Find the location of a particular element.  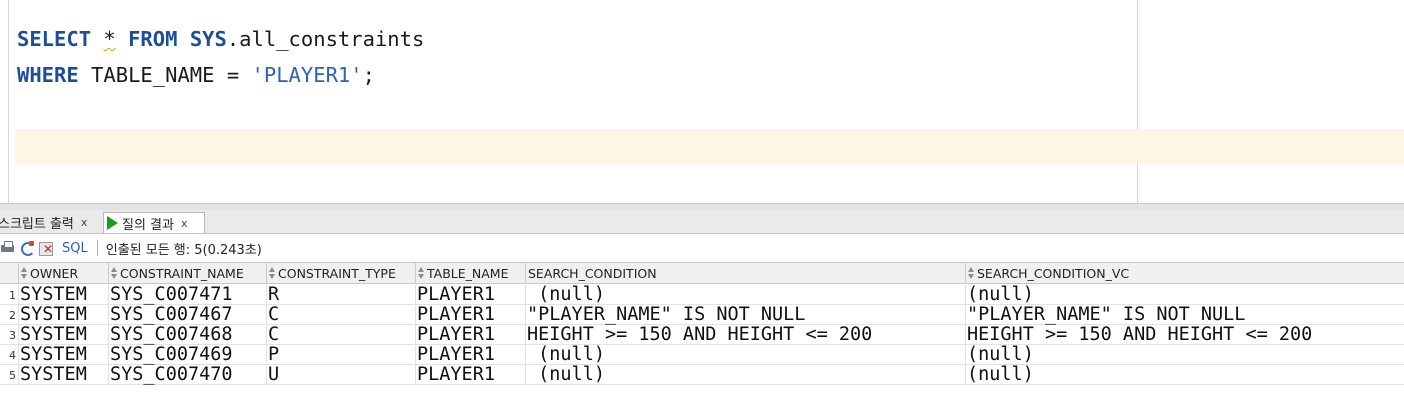

code-identifier: .all_constraints is located at coordinates (325, 39).